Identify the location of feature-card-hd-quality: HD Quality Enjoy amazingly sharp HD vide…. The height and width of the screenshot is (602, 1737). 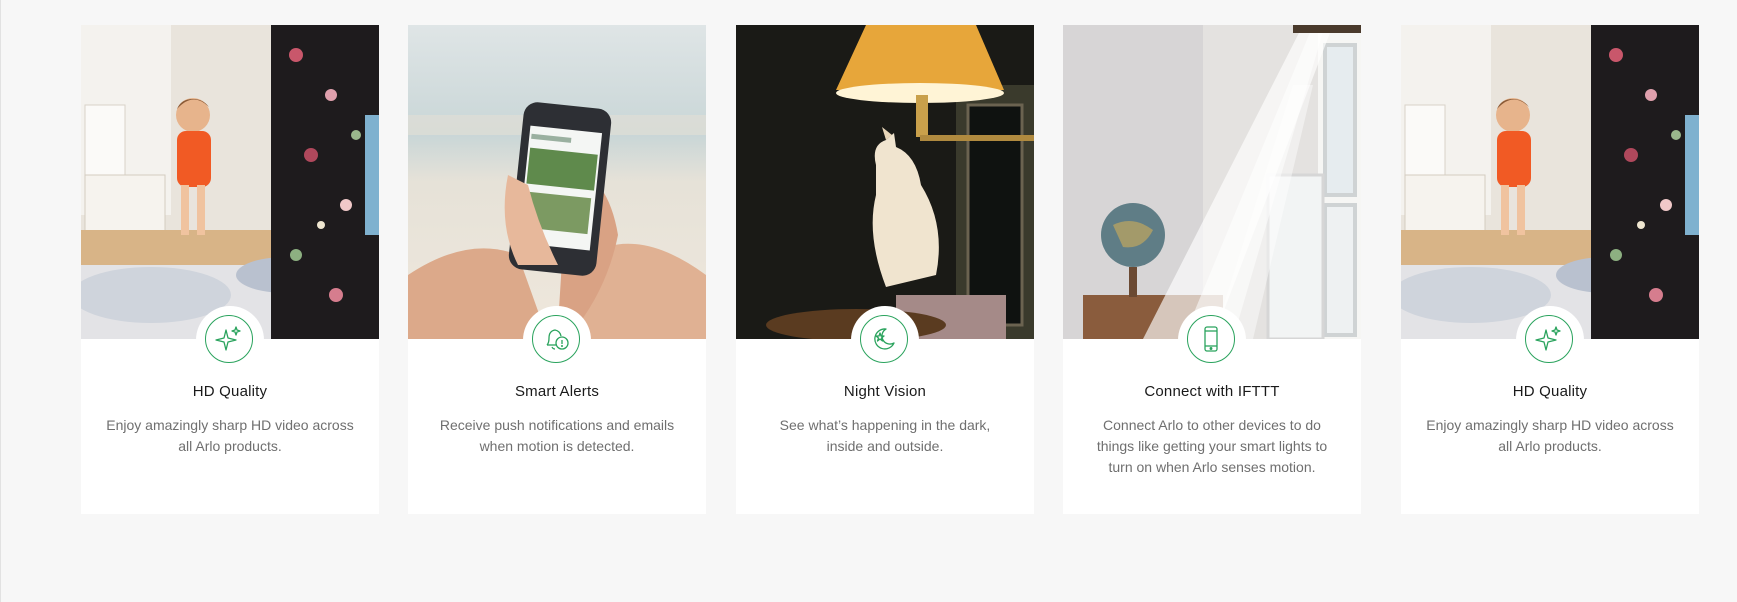
(230, 269).